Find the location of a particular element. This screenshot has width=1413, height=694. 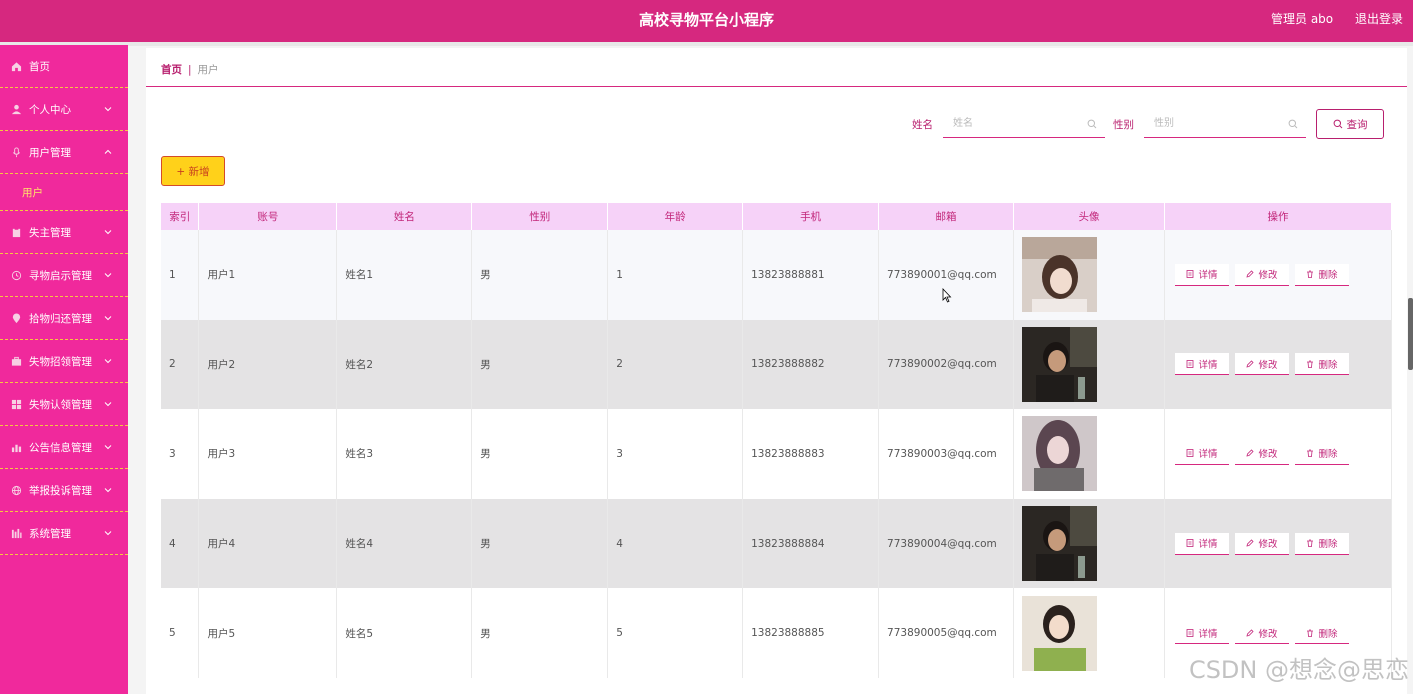

gender-search-input is located at coordinates (1225, 123).